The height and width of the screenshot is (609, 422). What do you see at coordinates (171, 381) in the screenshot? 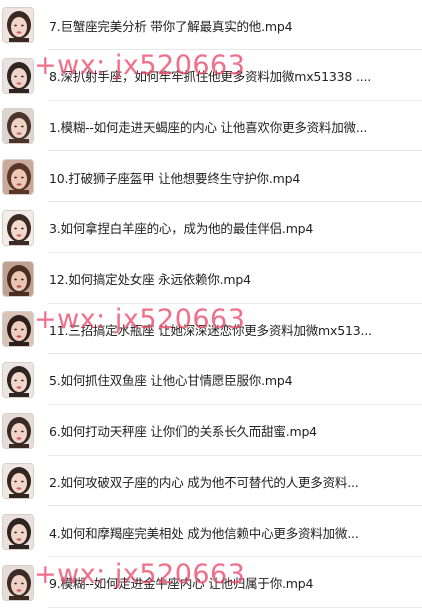
I see `file-name: 5.如何抓住双鱼座 让他心甘情愿臣服你.mp4` at bounding box center [171, 381].